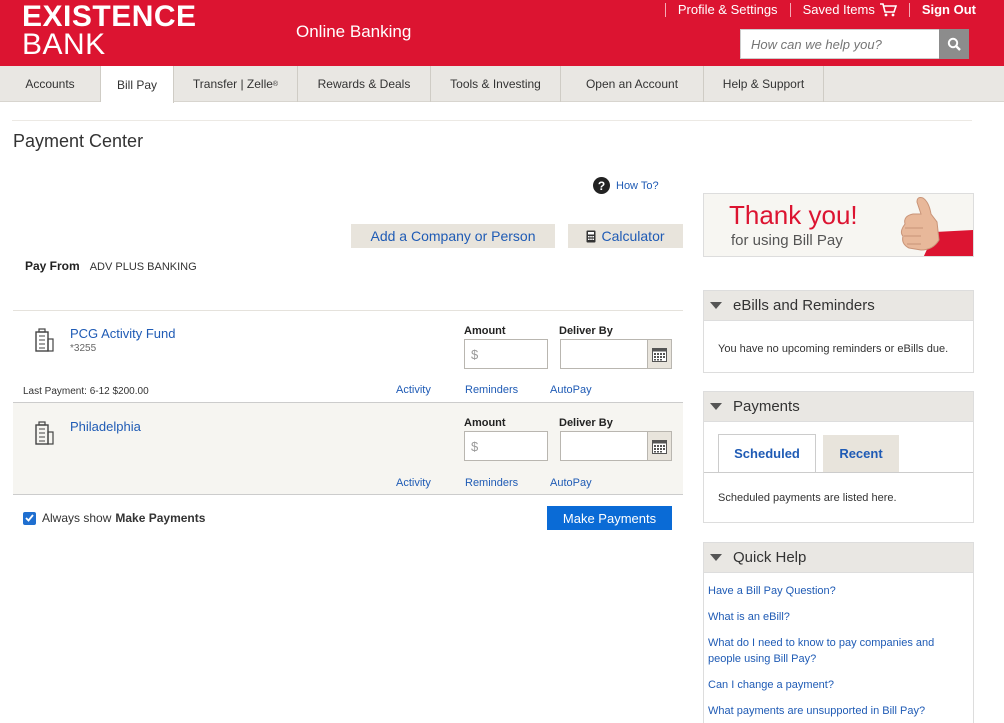 The image size is (1004, 723). Describe the element at coordinates (105, 426) in the screenshot. I see `payee-name-link: Philadelphia` at that location.